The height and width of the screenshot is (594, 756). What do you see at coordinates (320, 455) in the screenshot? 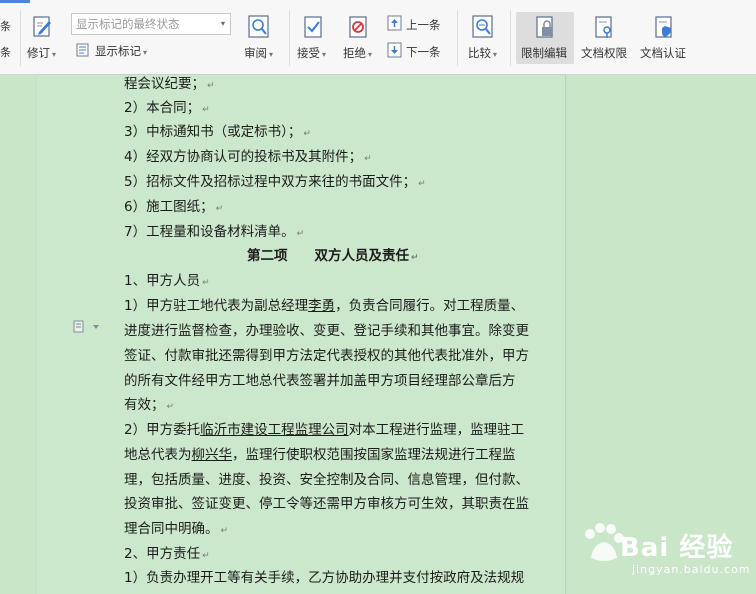
I see `text-line: 地总代表为柳兴华，监理行使职权范围按国家监理法规进行工程监` at bounding box center [320, 455].